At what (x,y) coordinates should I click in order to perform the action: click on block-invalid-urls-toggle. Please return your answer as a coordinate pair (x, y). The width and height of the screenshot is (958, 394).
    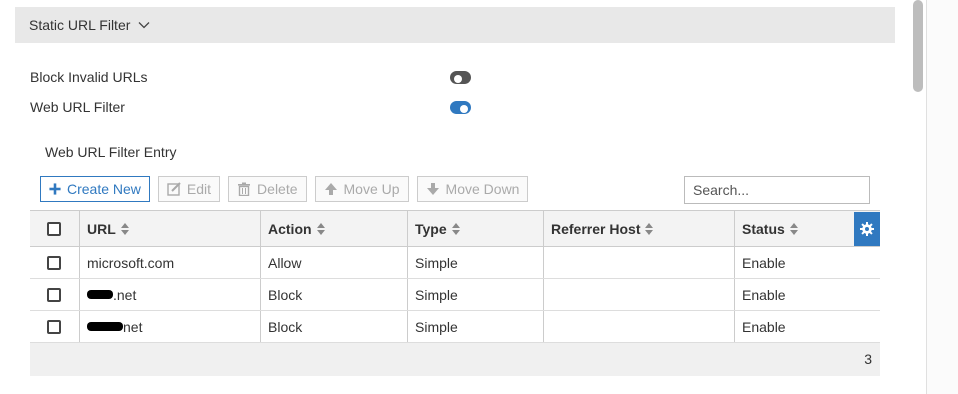
    Looking at the image, I should click on (460, 77).